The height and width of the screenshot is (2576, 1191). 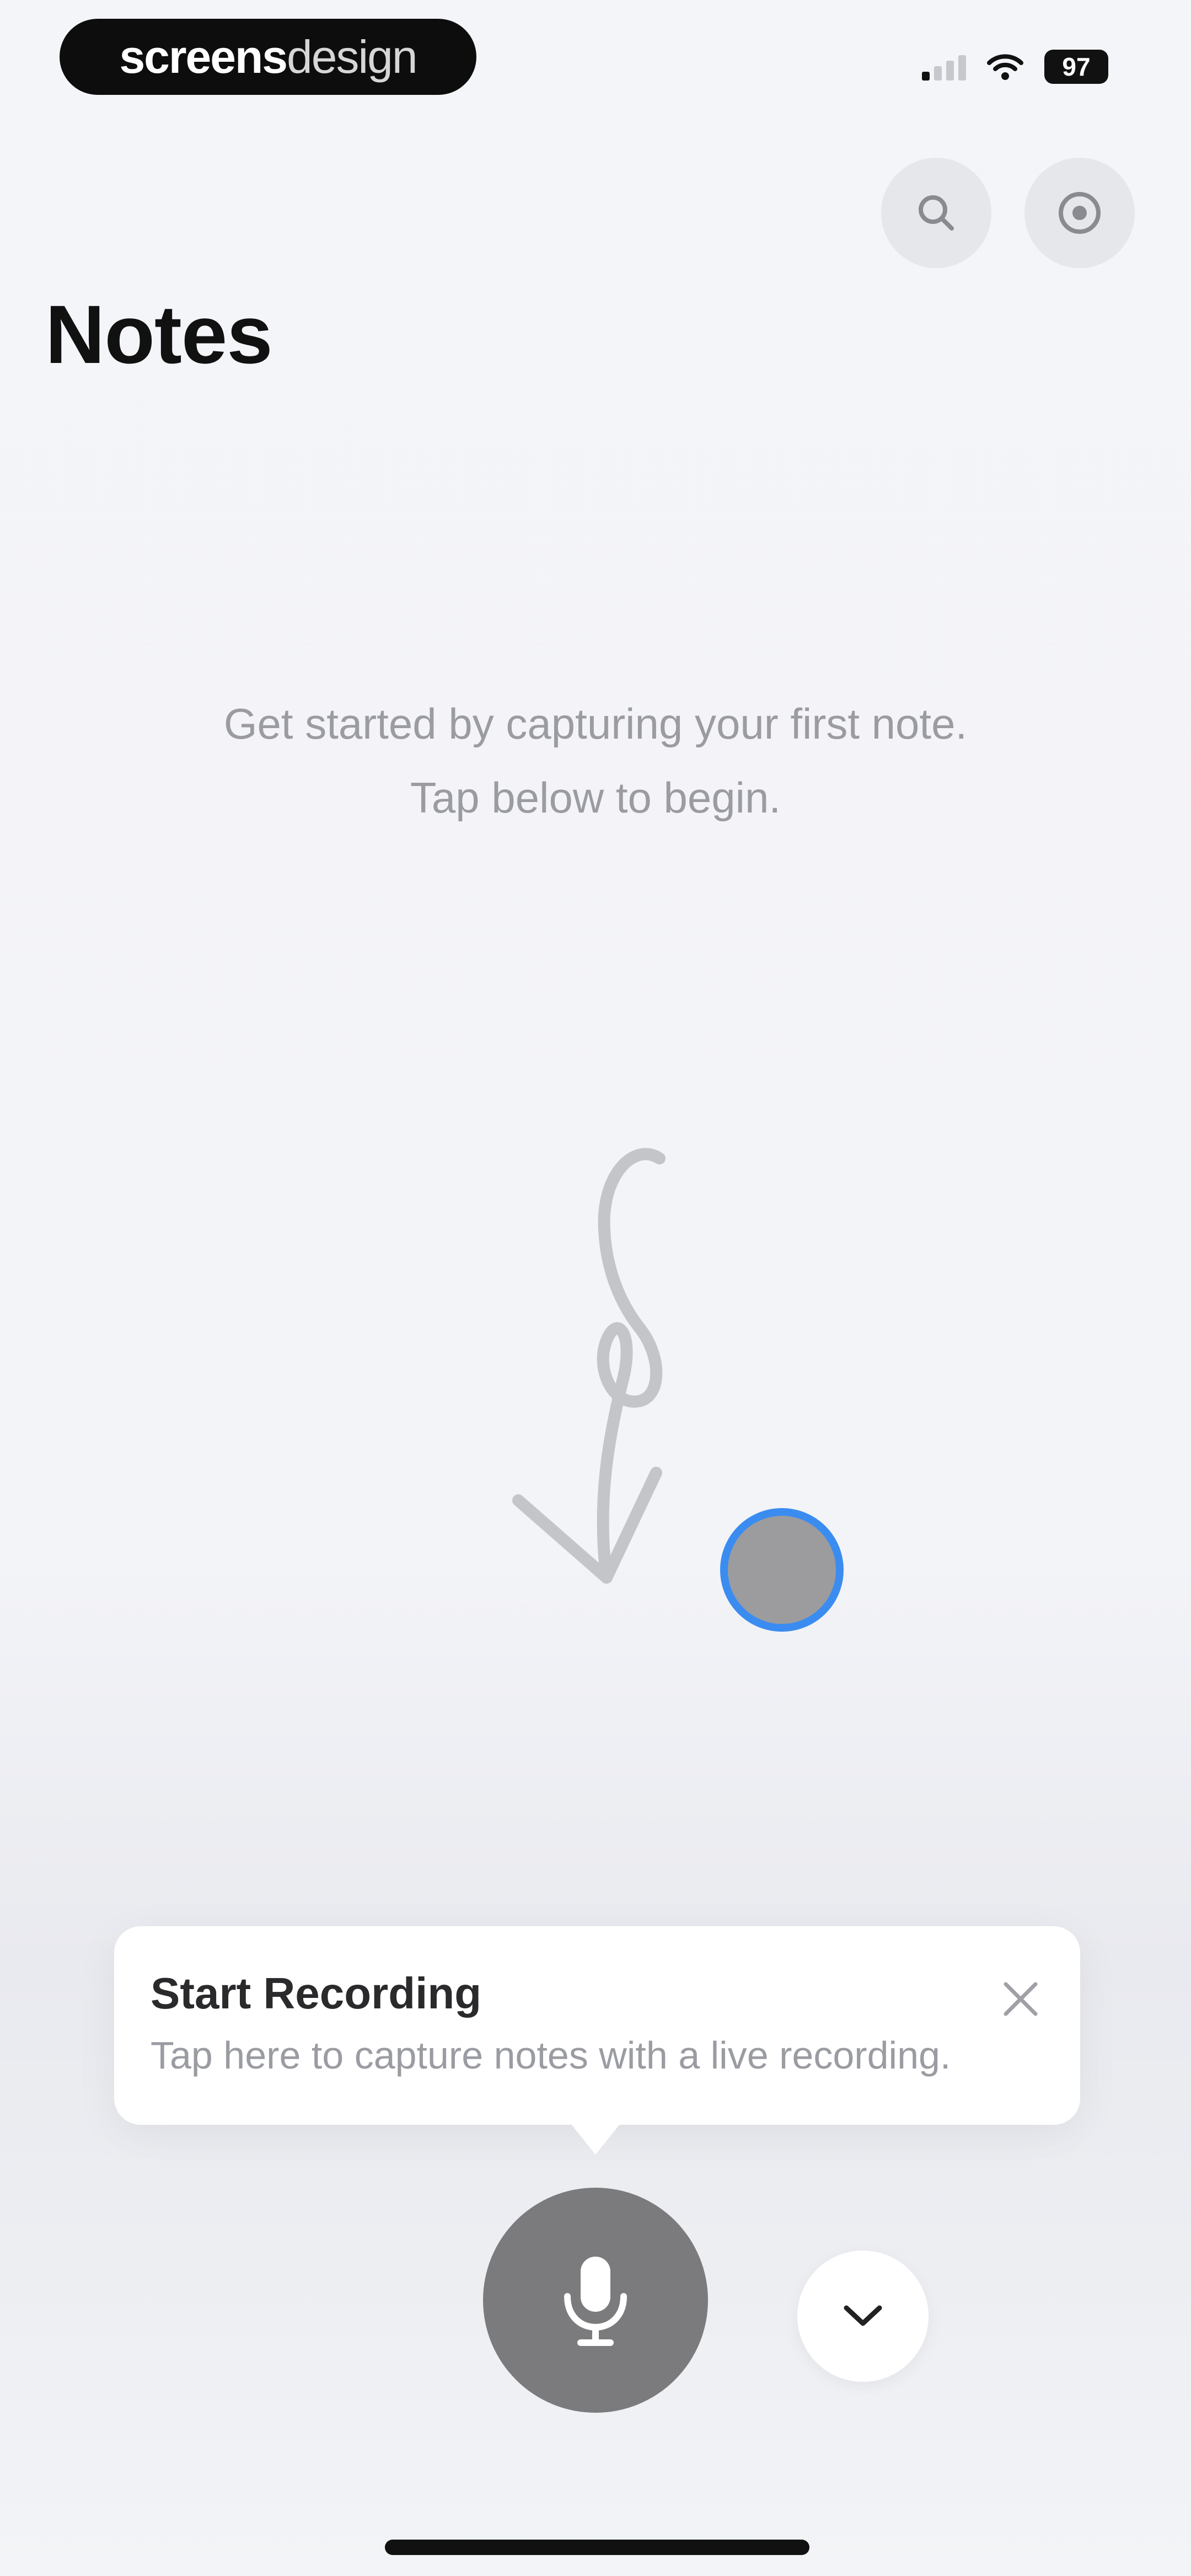 I want to click on tooltip-pointer, so click(x=595, y=2138).